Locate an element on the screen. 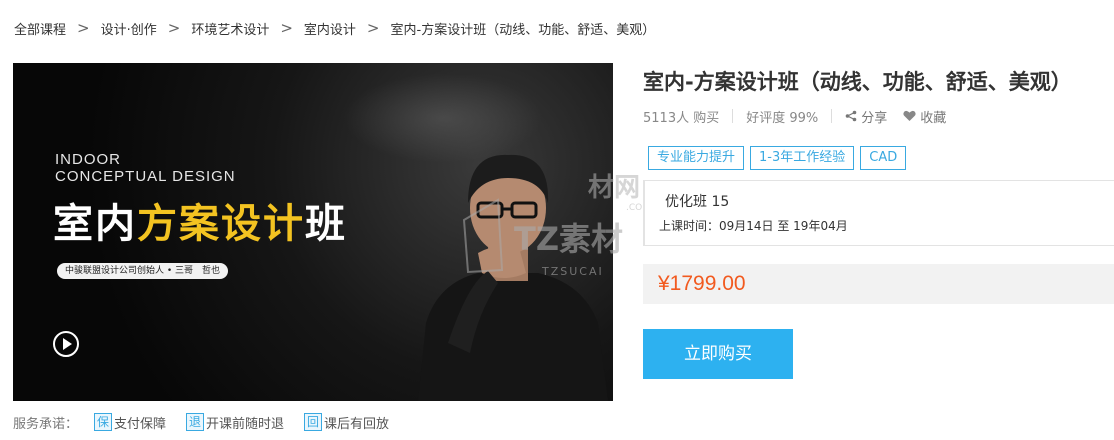 The height and width of the screenshot is (440, 1114). payment-guarantee-icon: 保 is located at coordinates (103, 422).